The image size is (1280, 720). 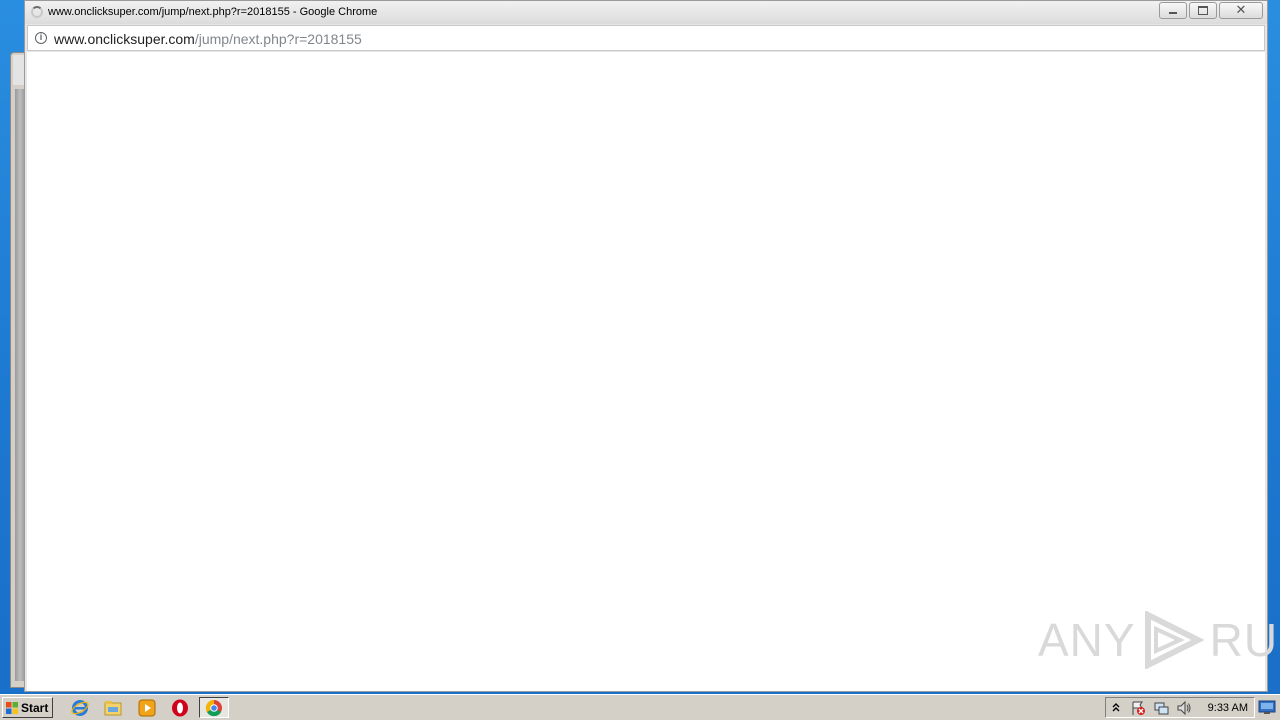 I want to click on window-controls: ✕, so click(x=1211, y=10).